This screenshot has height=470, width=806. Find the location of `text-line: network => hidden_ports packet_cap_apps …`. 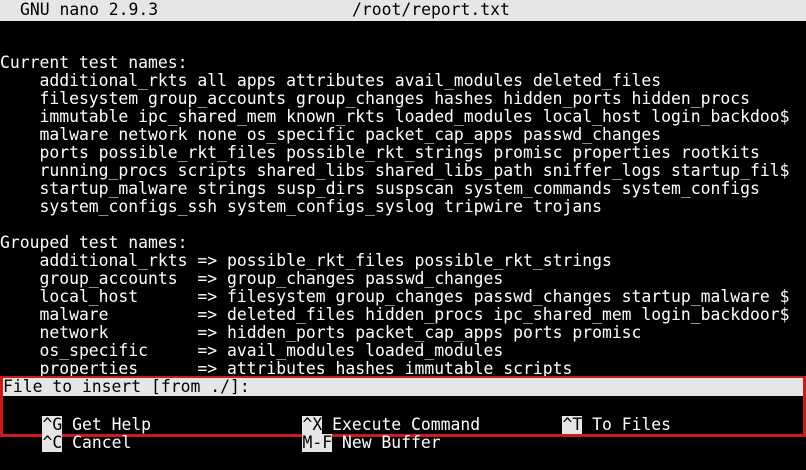

text-line: network => hidden_ports packet_cap_apps … is located at coordinates (321, 333).